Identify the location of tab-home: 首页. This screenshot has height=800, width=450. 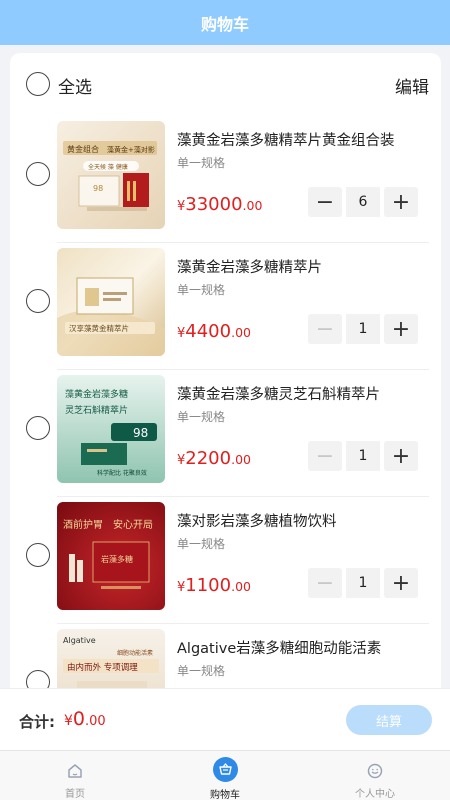
(75, 775).